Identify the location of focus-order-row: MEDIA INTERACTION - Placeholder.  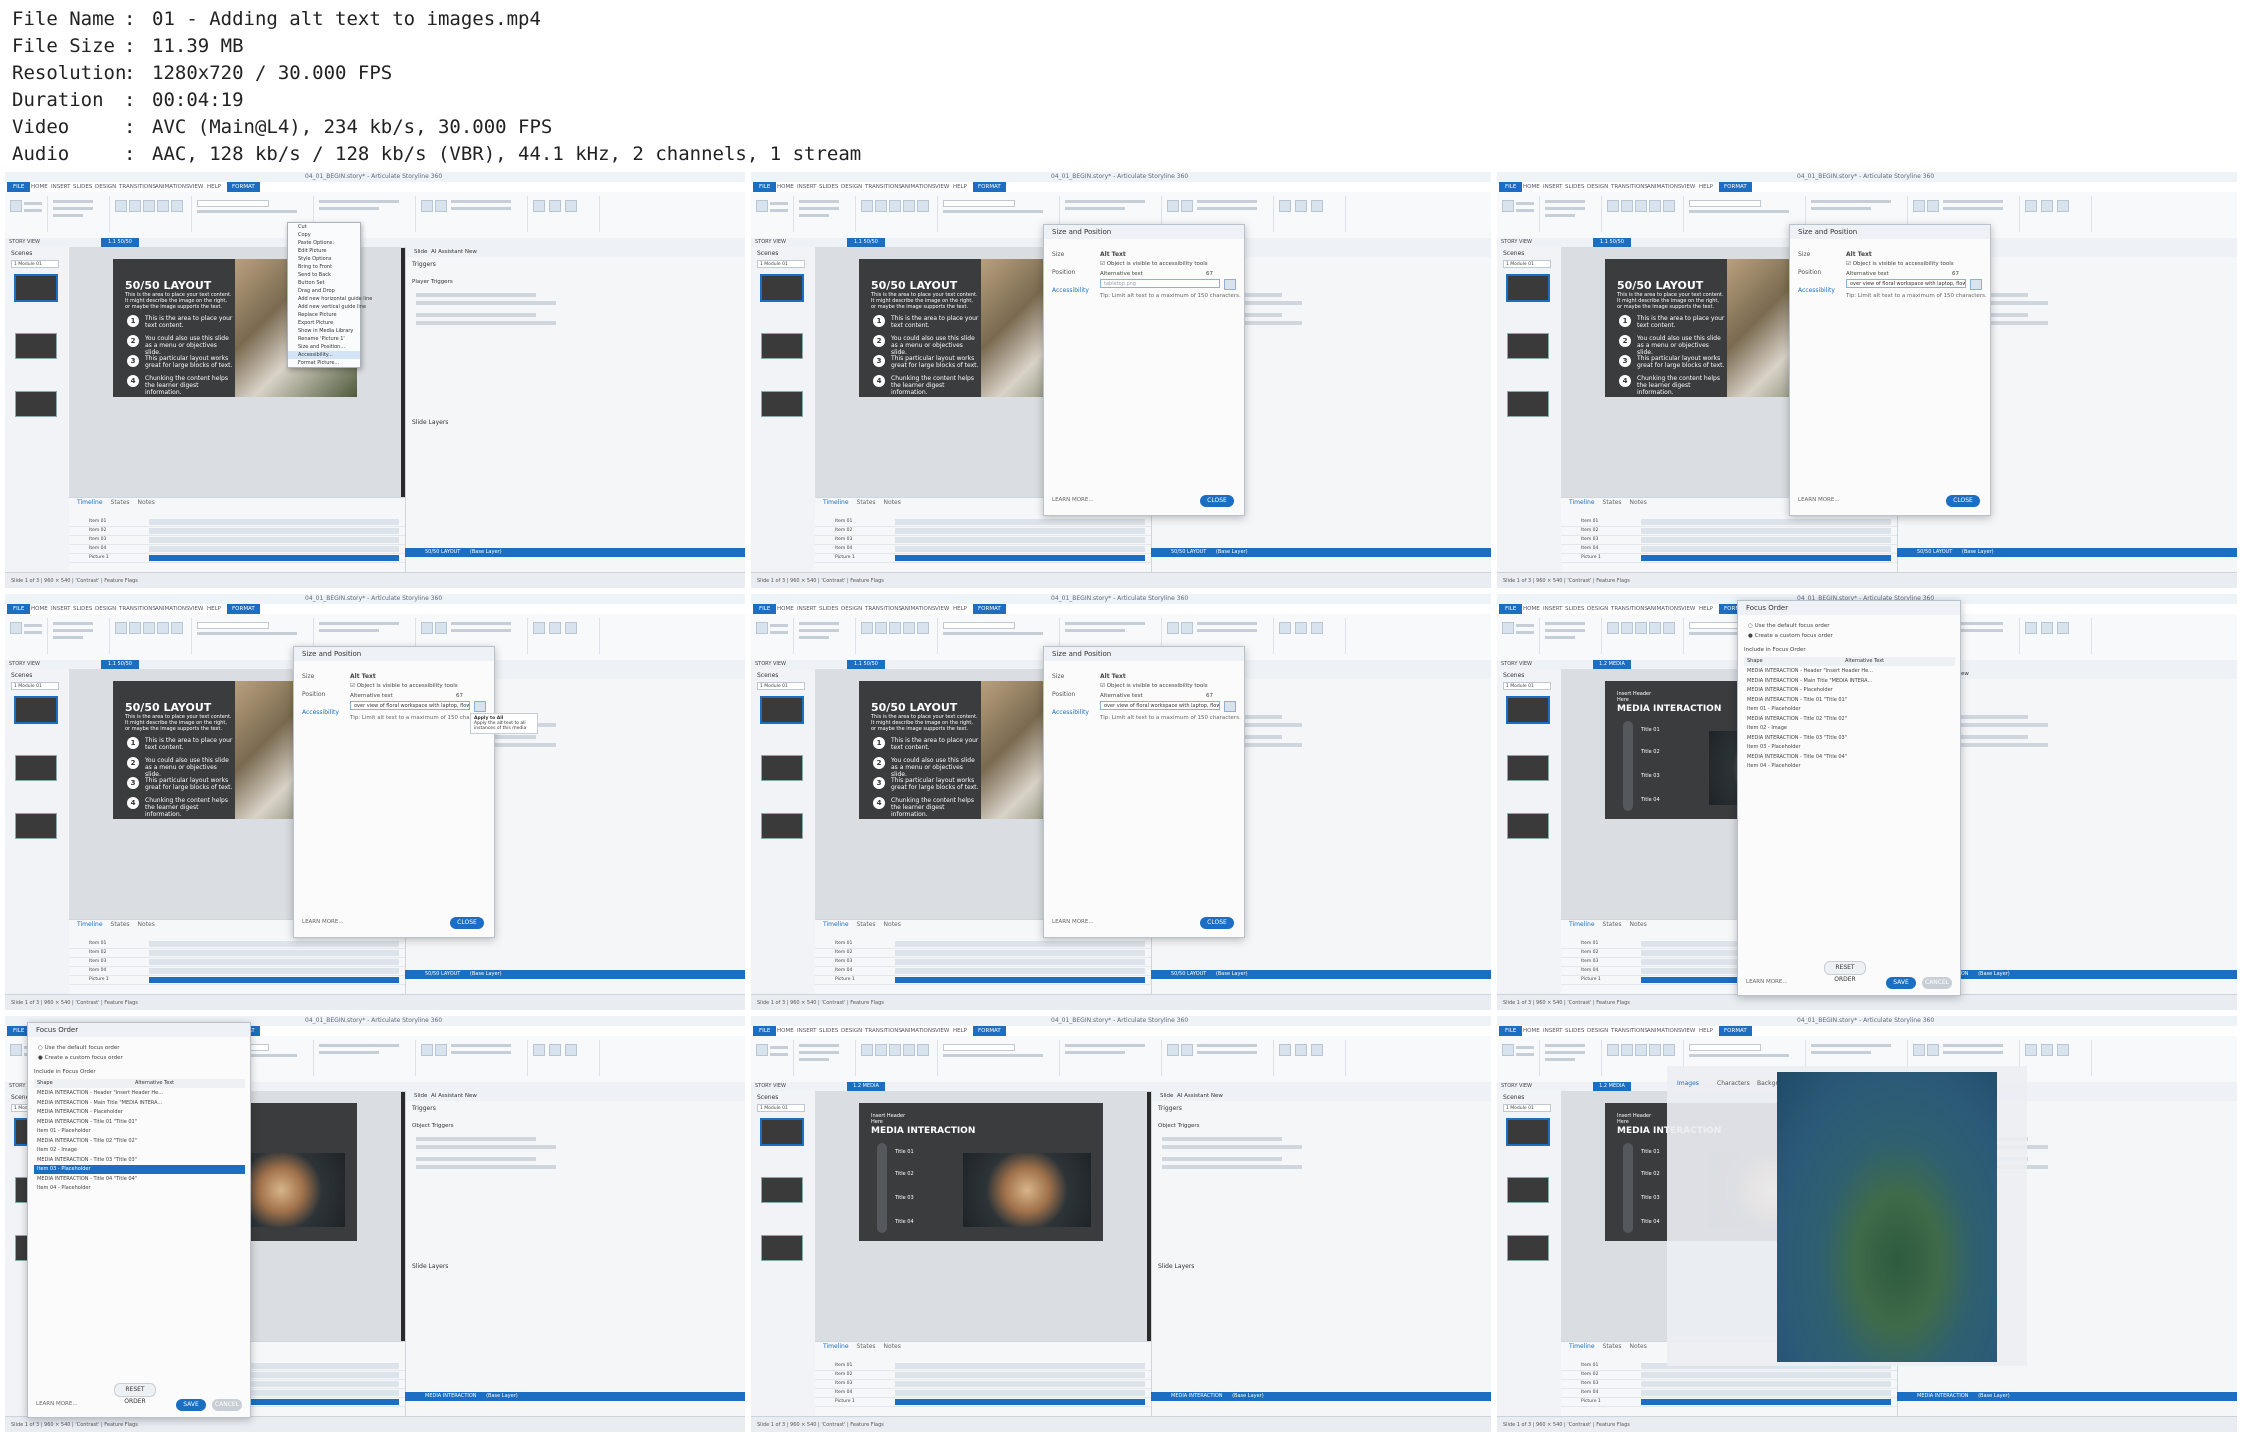
(139, 1112).